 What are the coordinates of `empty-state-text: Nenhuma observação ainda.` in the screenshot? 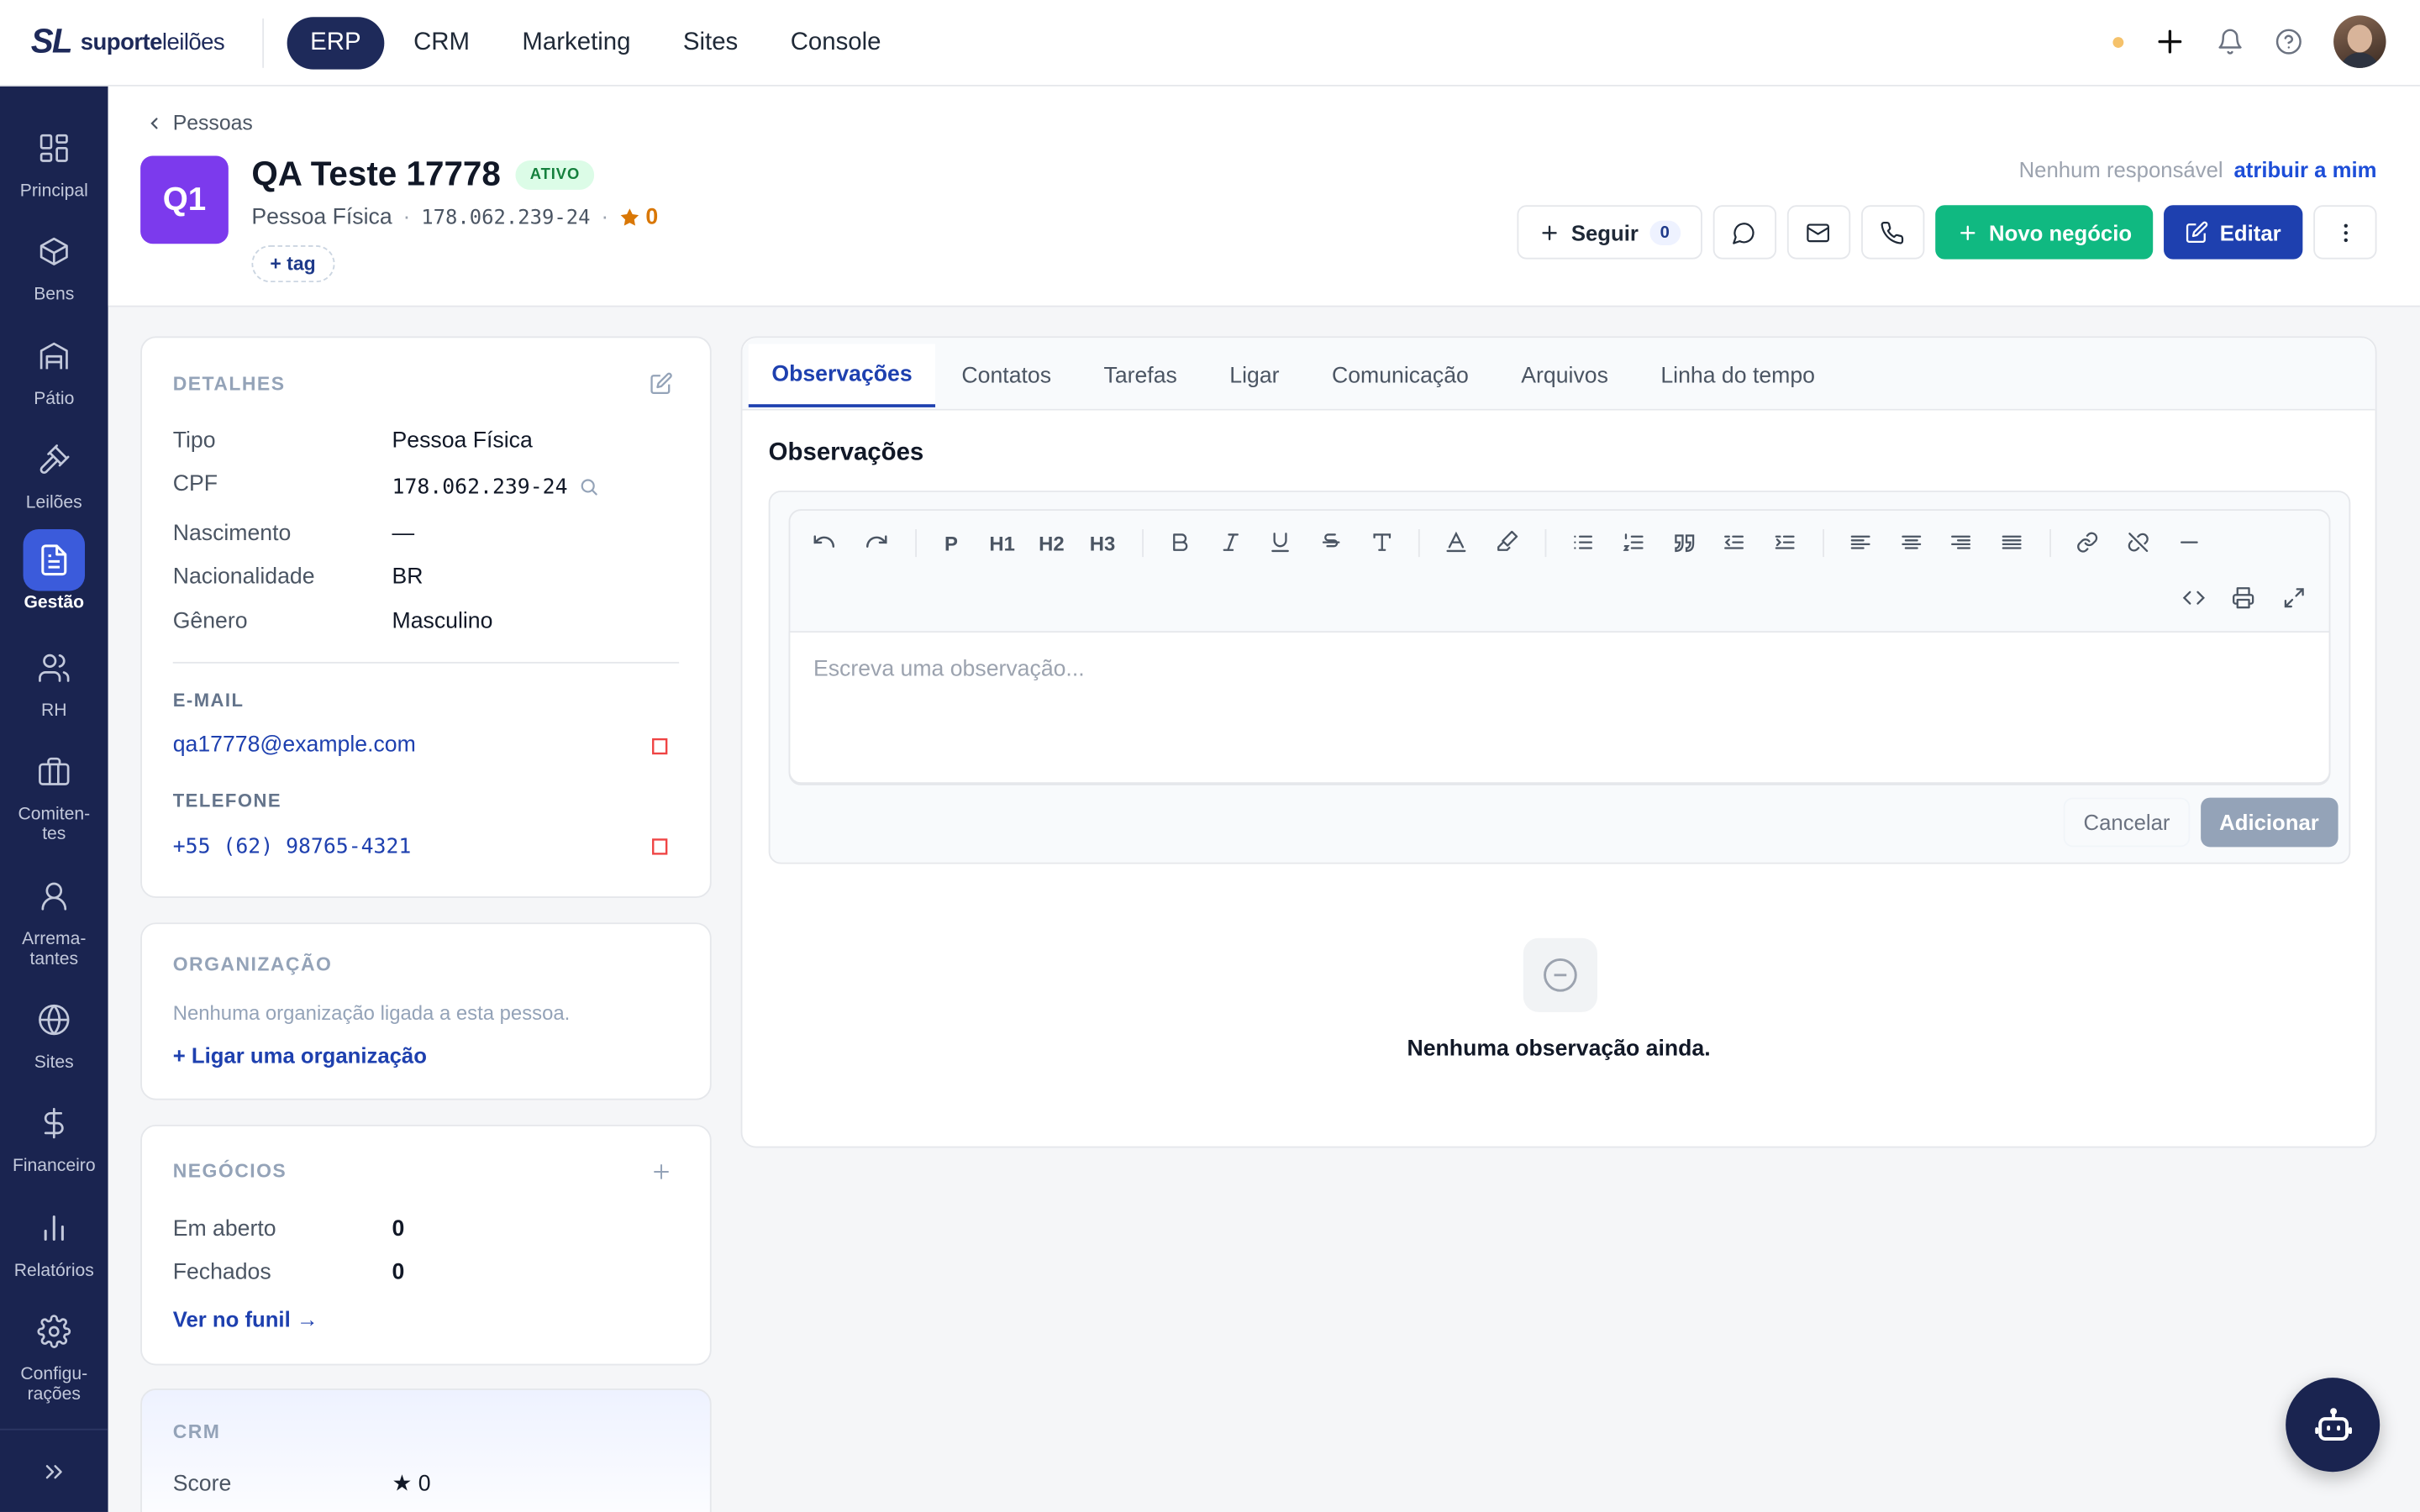 It's located at (1559, 1049).